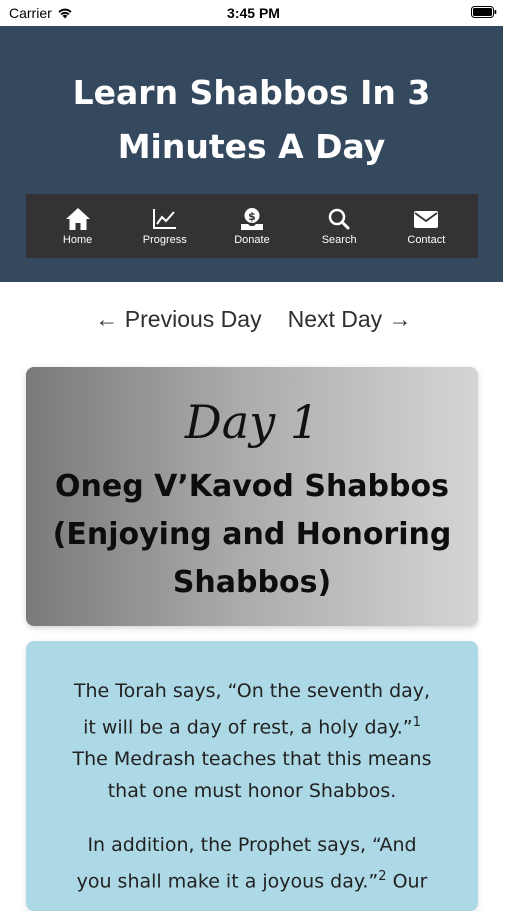 Image resolution: width=507 pixels, height=911 pixels. Describe the element at coordinates (484, 12) in the screenshot. I see `battery-icon` at that location.